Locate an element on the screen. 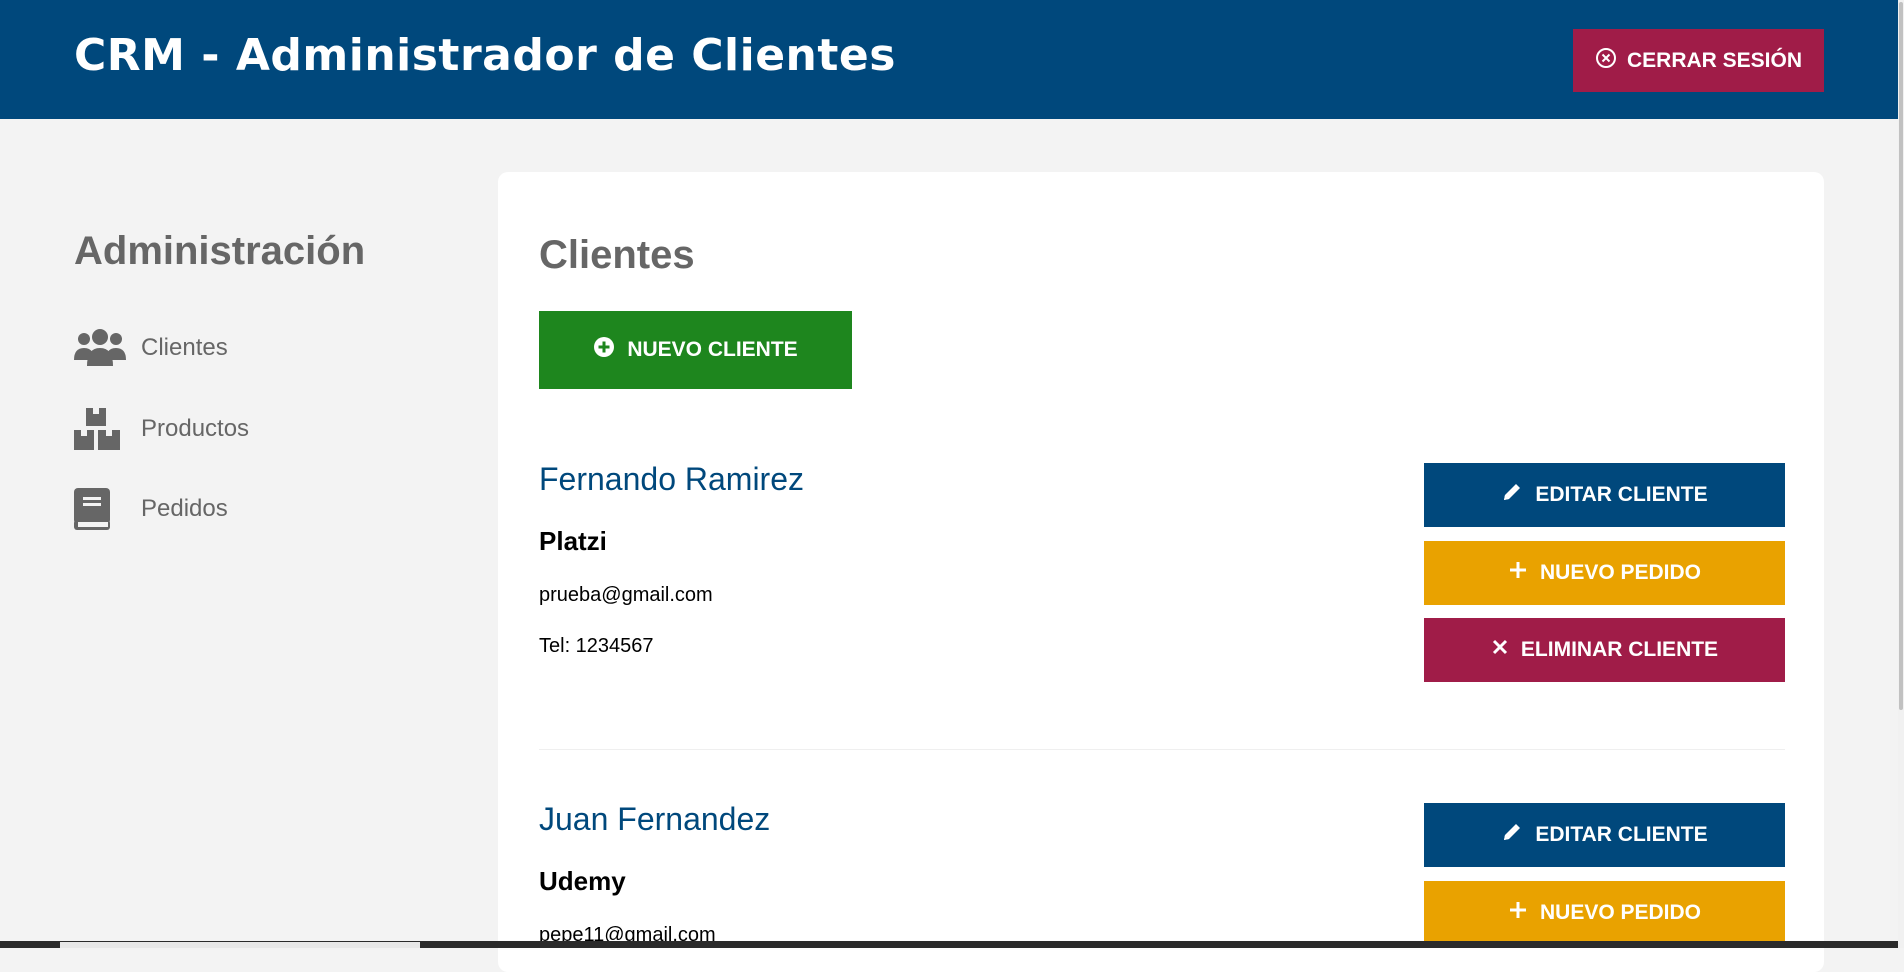 The width and height of the screenshot is (1904, 972). new-client-button: Nuevo Cliente is located at coordinates (695, 350).